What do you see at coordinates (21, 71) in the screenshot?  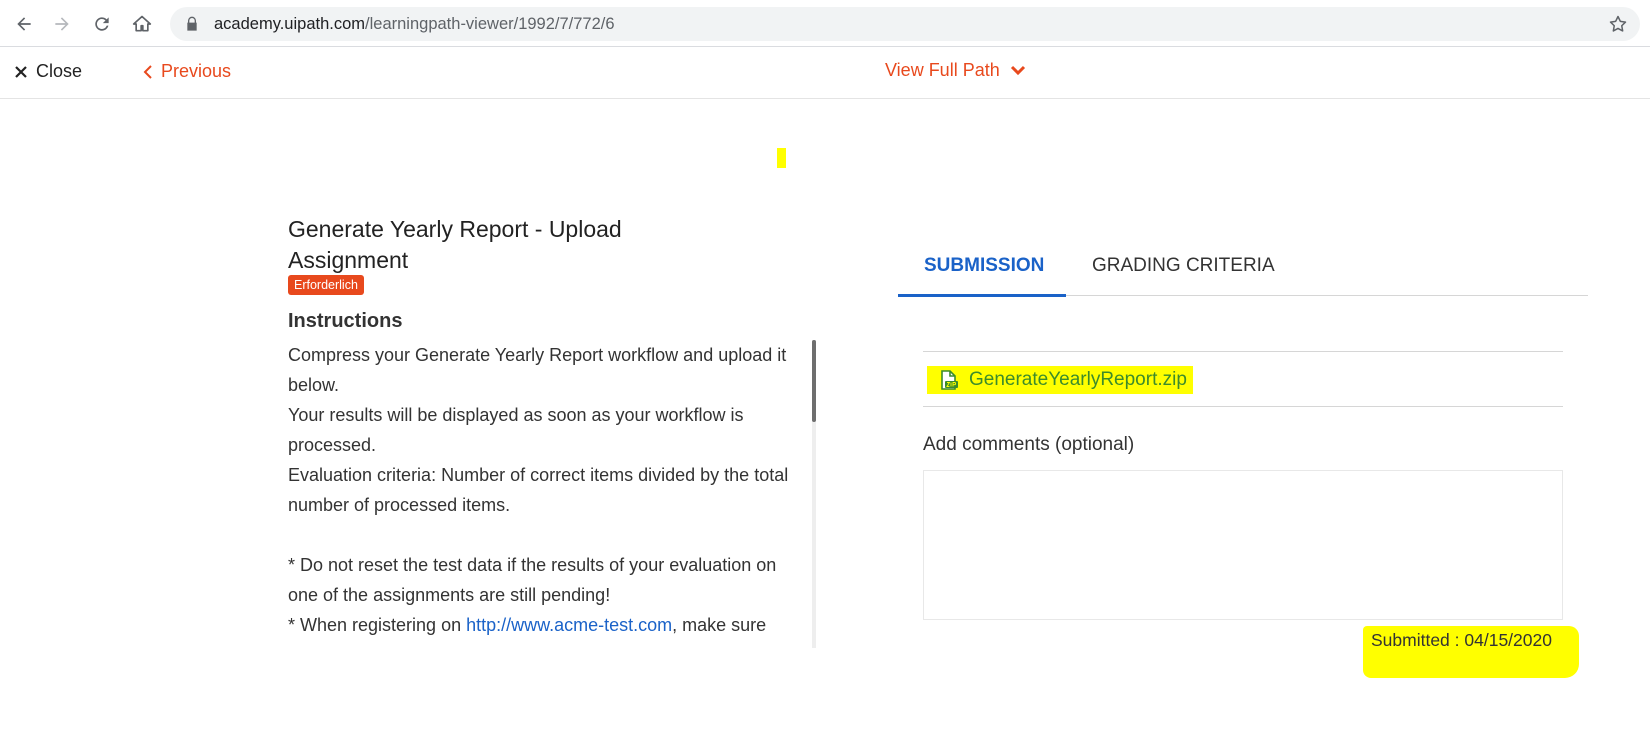 I see `close-icon` at bounding box center [21, 71].